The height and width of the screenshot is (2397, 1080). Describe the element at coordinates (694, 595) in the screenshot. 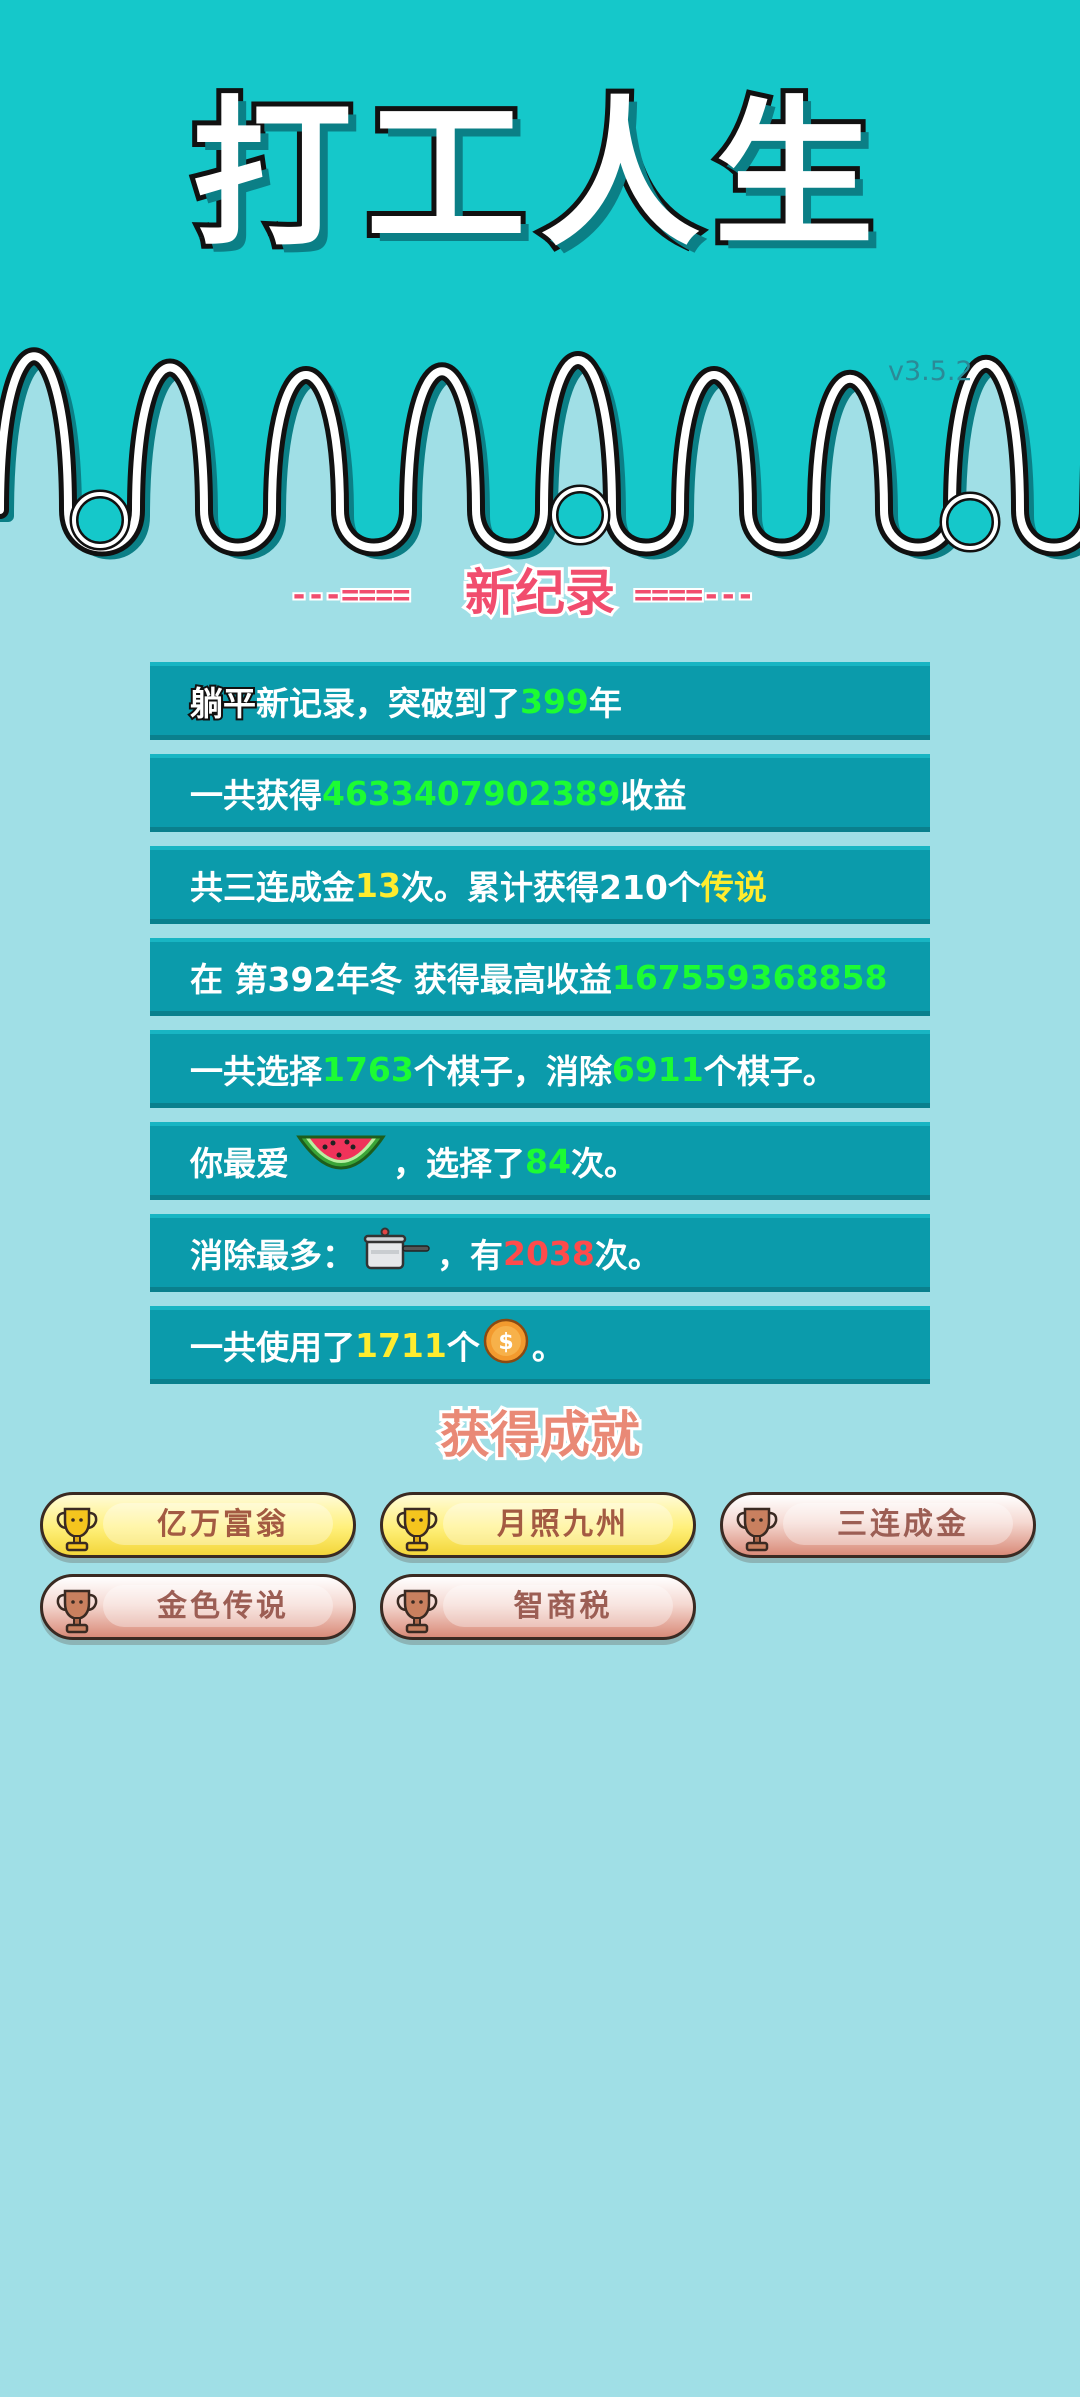

I see `heading-dash-right: ====---` at that location.